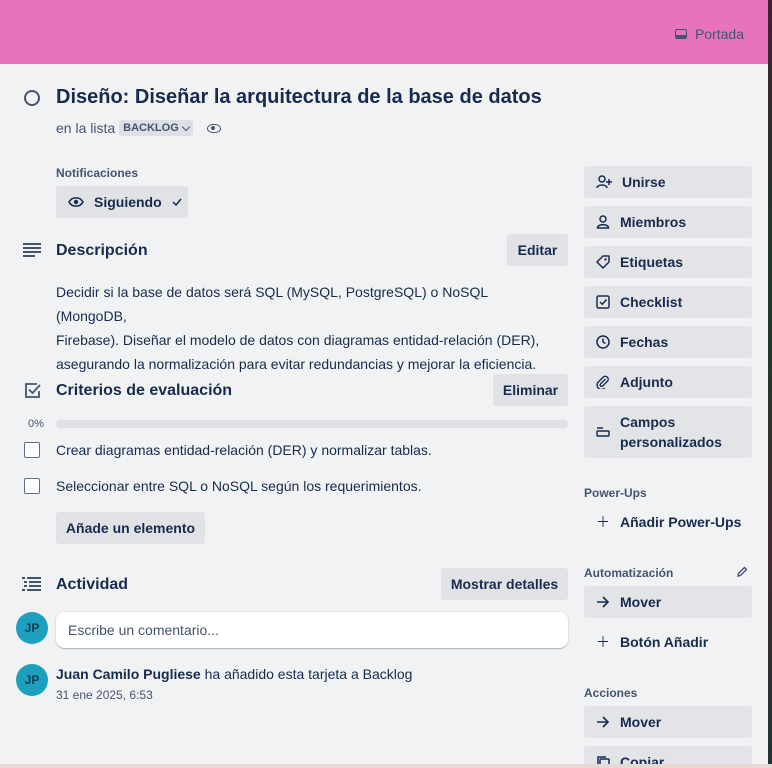 This screenshot has width=772, height=768. I want to click on add-automation-label: Botón Añadir, so click(664, 642).